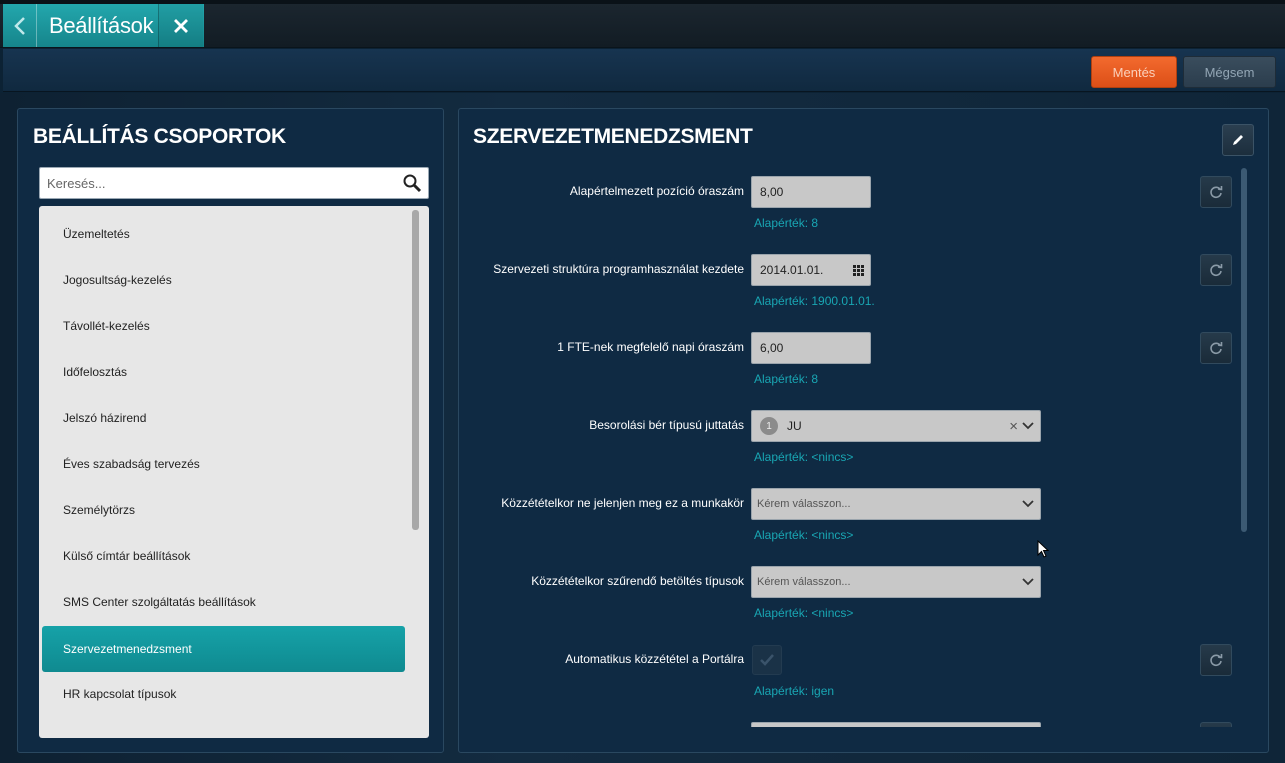  What do you see at coordinates (159, 136) in the screenshot?
I see `settings-groups-title: BEÁLLÍTÁS CSOPORTOK` at bounding box center [159, 136].